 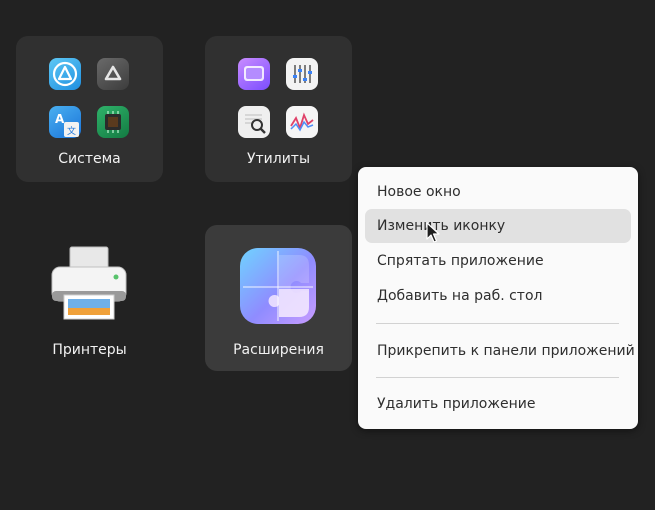 What do you see at coordinates (433, 233) in the screenshot?
I see `mouse-pointer-icon` at bounding box center [433, 233].